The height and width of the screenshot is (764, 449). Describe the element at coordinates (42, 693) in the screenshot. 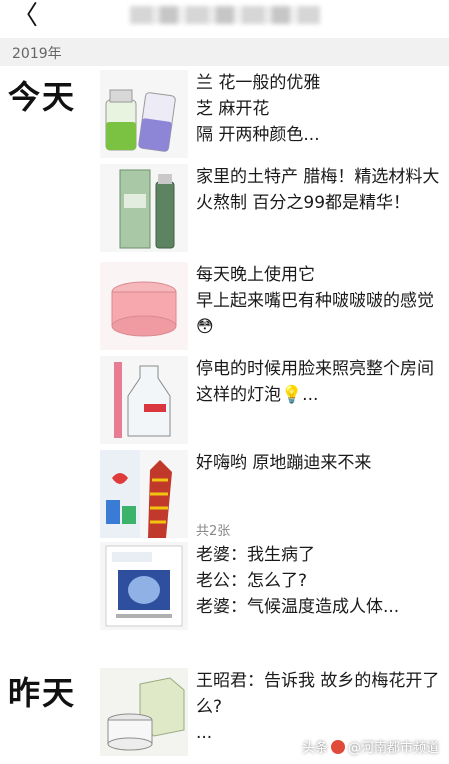

I see `day-label-yesterday: 昨天` at that location.